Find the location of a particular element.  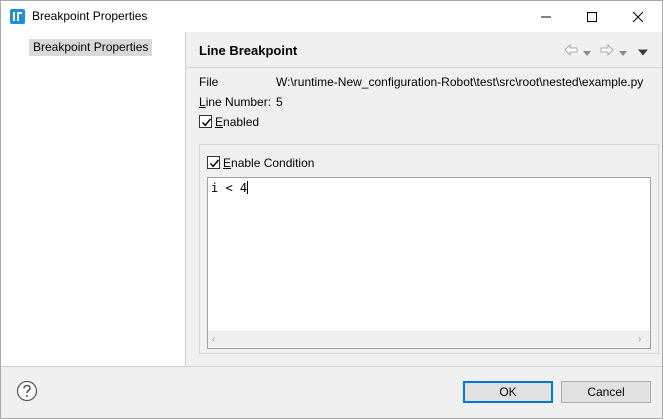

file-label: File is located at coordinates (209, 82).